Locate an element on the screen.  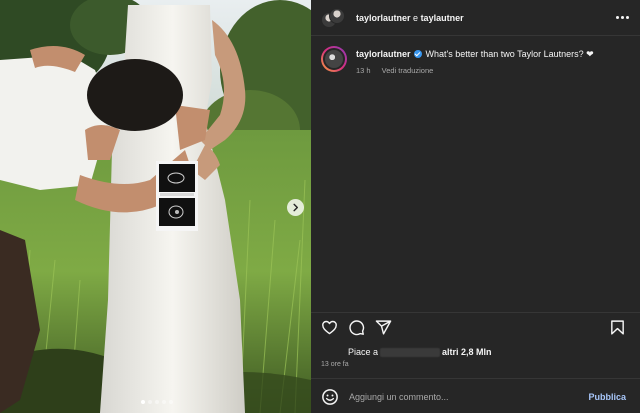
more-horizontal-icon is located at coordinates (622, 17).